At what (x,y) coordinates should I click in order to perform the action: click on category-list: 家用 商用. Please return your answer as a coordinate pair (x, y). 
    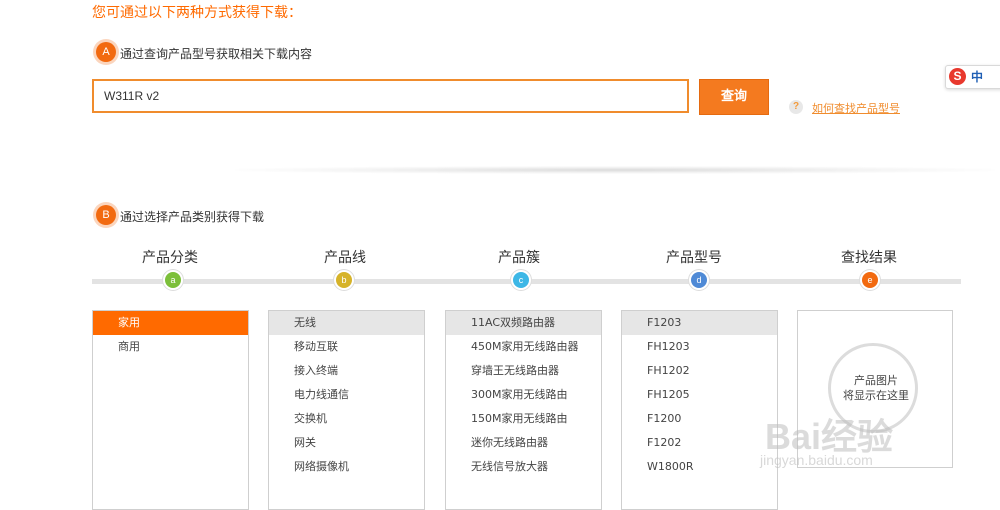
    Looking at the image, I should click on (170, 410).